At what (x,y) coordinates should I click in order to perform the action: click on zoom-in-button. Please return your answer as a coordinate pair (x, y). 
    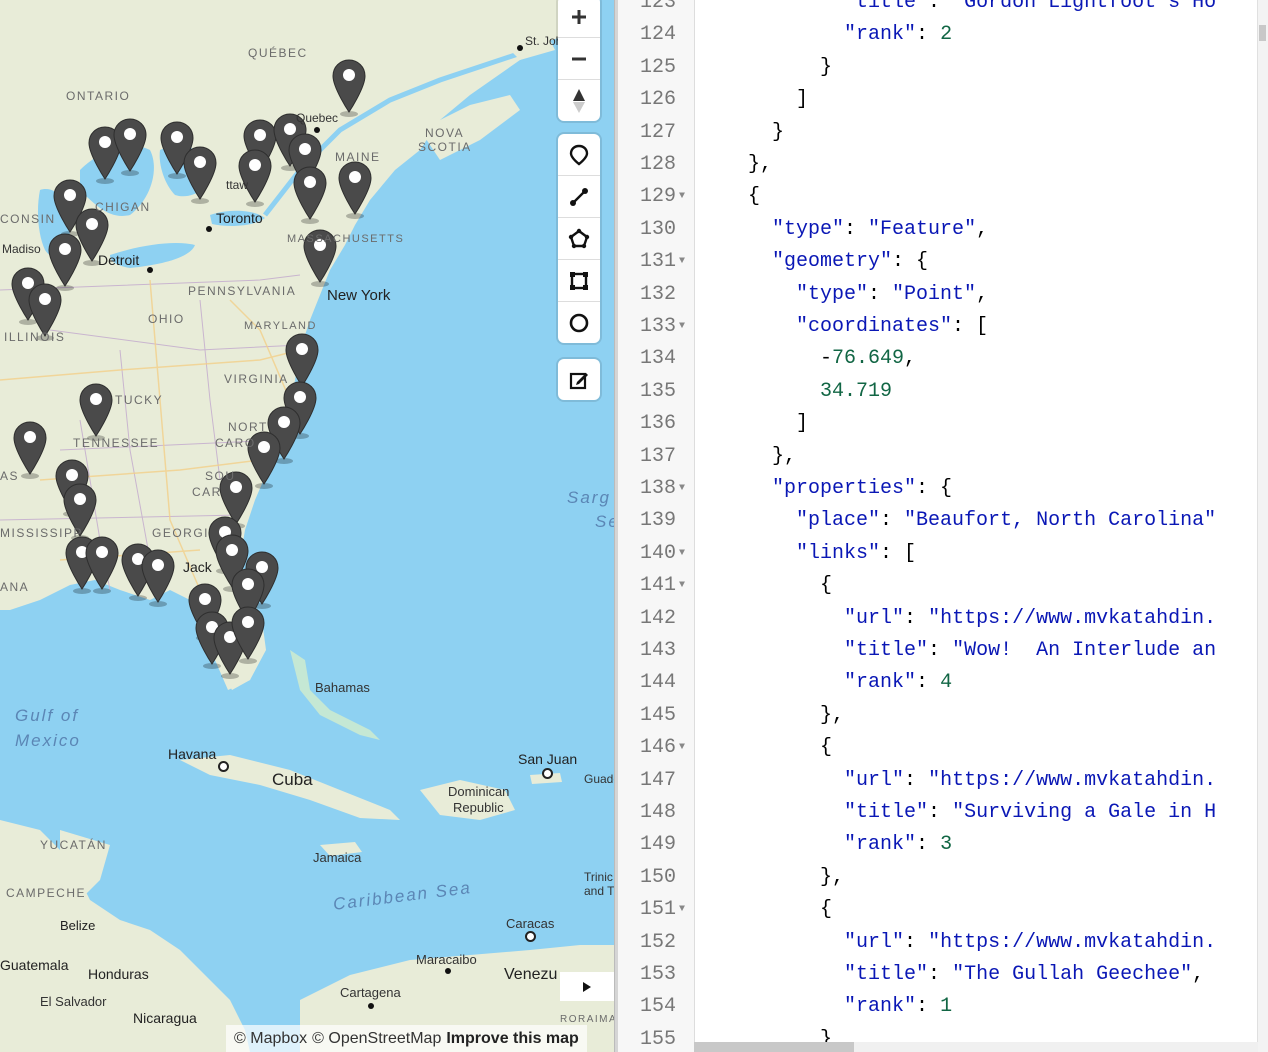
    Looking at the image, I should click on (579, 19).